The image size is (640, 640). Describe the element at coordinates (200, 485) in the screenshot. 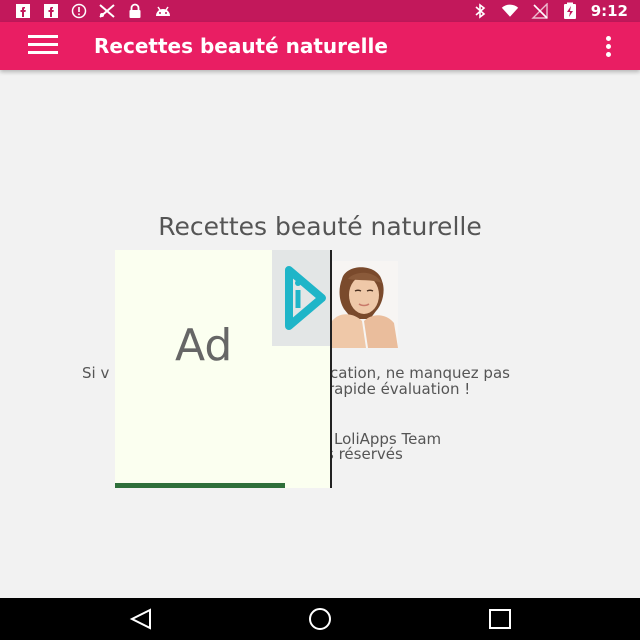

I see `ad-progress-bar` at that location.